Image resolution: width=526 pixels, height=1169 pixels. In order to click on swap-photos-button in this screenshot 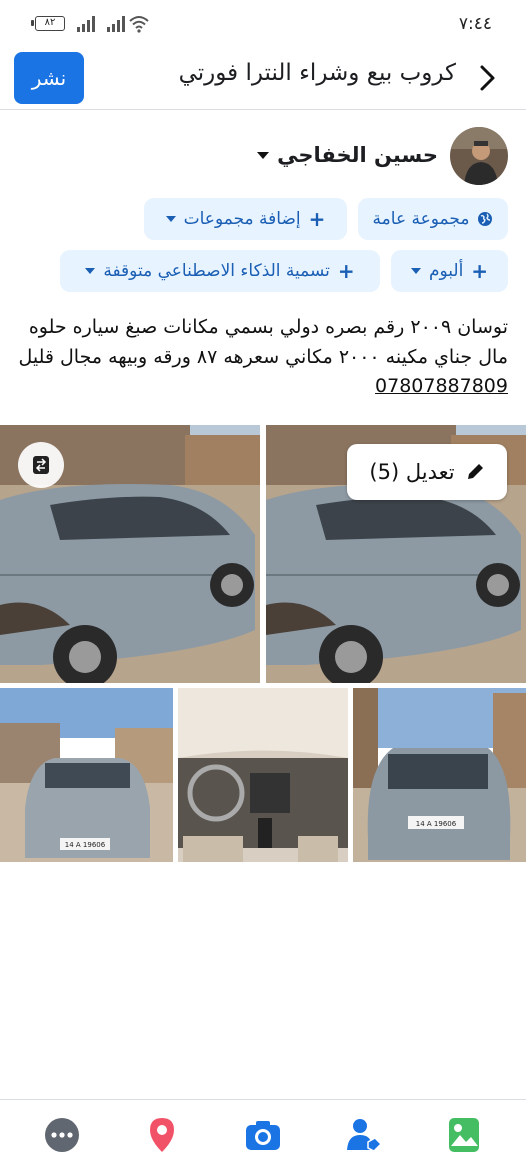, I will do `click(41, 465)`.